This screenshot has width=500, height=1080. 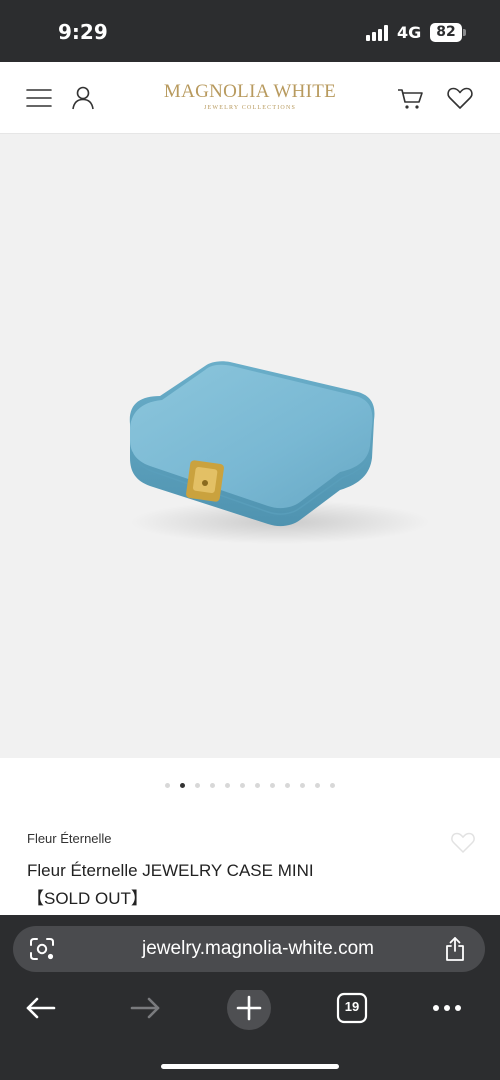 I want to click on heart-outline-icon, so click(x=463, y=842).